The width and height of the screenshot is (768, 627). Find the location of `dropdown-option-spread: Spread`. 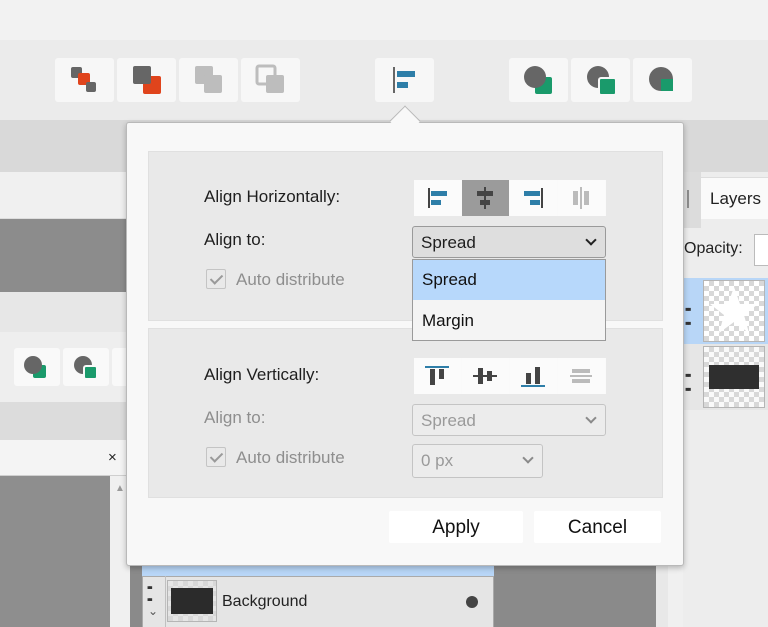

dropdown-option-spread: Spread is located at coordinates (509, 280).